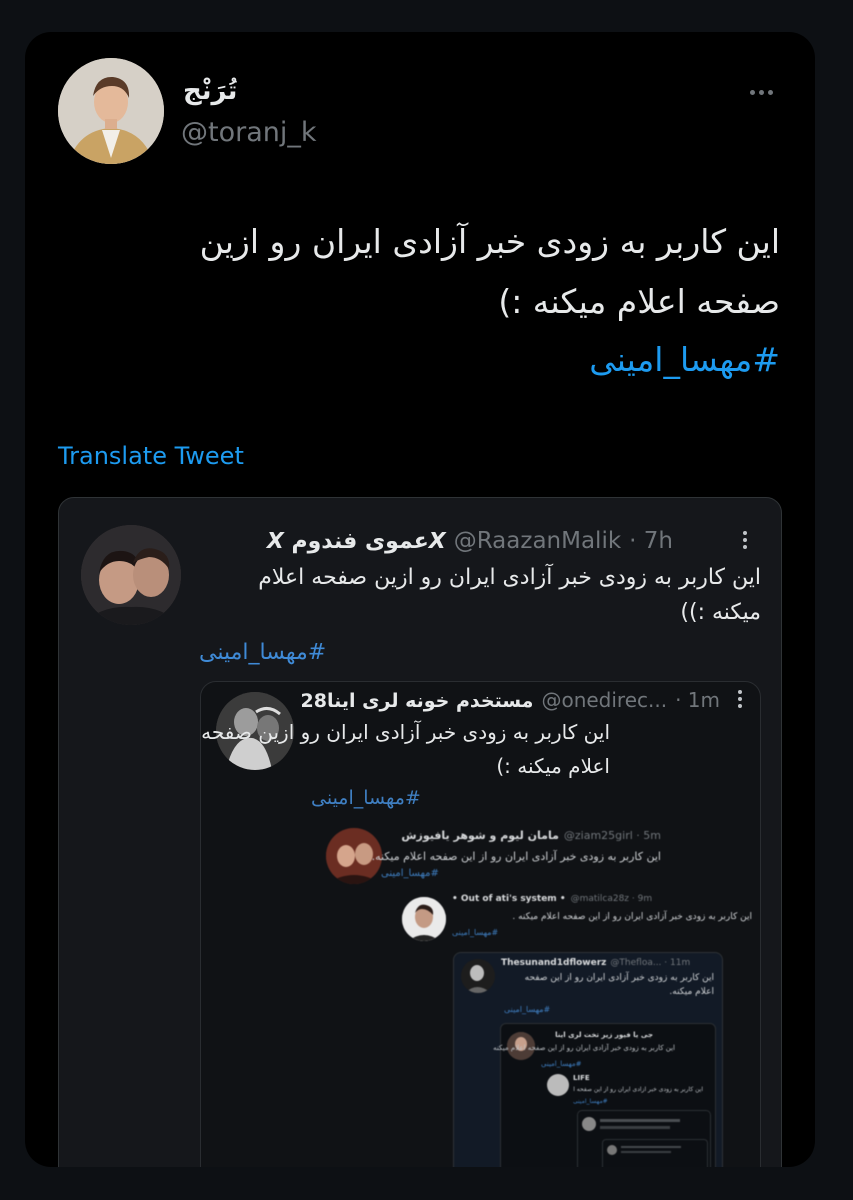  What do you see at coordinates (761, 92) in the screenshot?
I see `more-options-icon` at bounding box center [761, 92].